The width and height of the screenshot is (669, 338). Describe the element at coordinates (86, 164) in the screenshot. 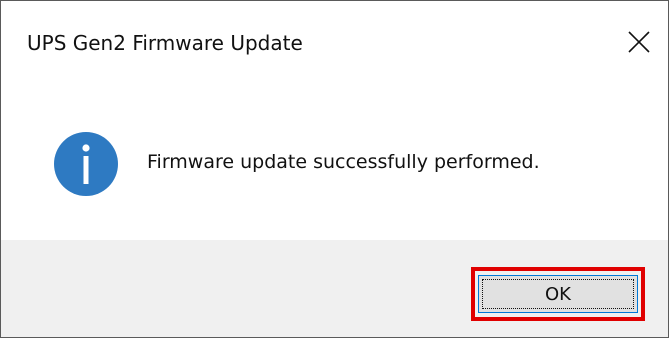

I see `info-icon` at that location.